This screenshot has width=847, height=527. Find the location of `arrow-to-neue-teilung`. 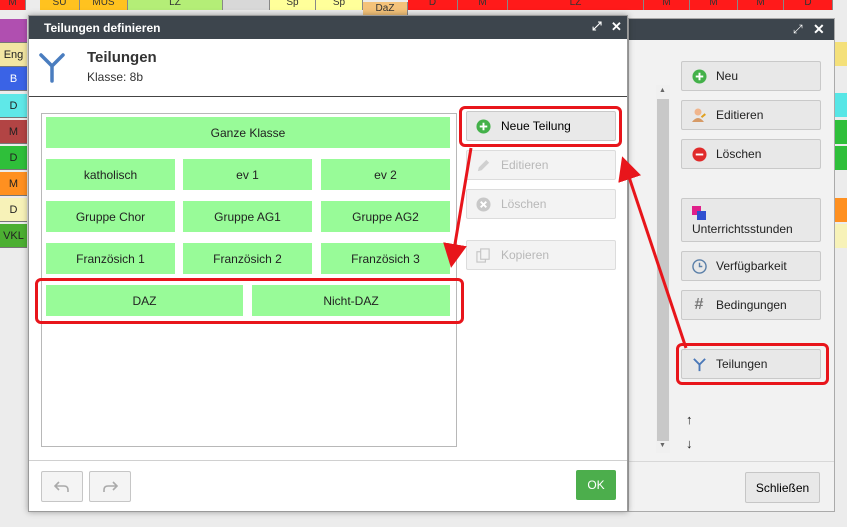

arrow-to-neue-teilung is located at coordinates (653, 252).